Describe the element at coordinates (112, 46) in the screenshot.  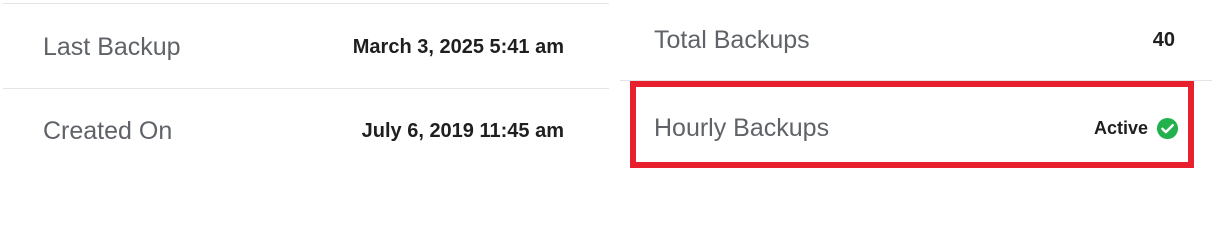
I see `last-backup-label: Last Backup` at that location.